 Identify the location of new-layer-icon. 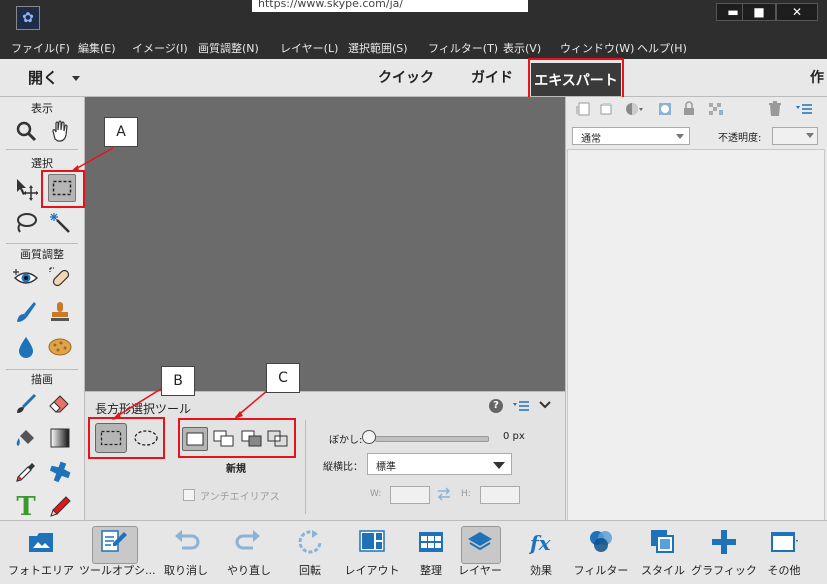
(583, 110).